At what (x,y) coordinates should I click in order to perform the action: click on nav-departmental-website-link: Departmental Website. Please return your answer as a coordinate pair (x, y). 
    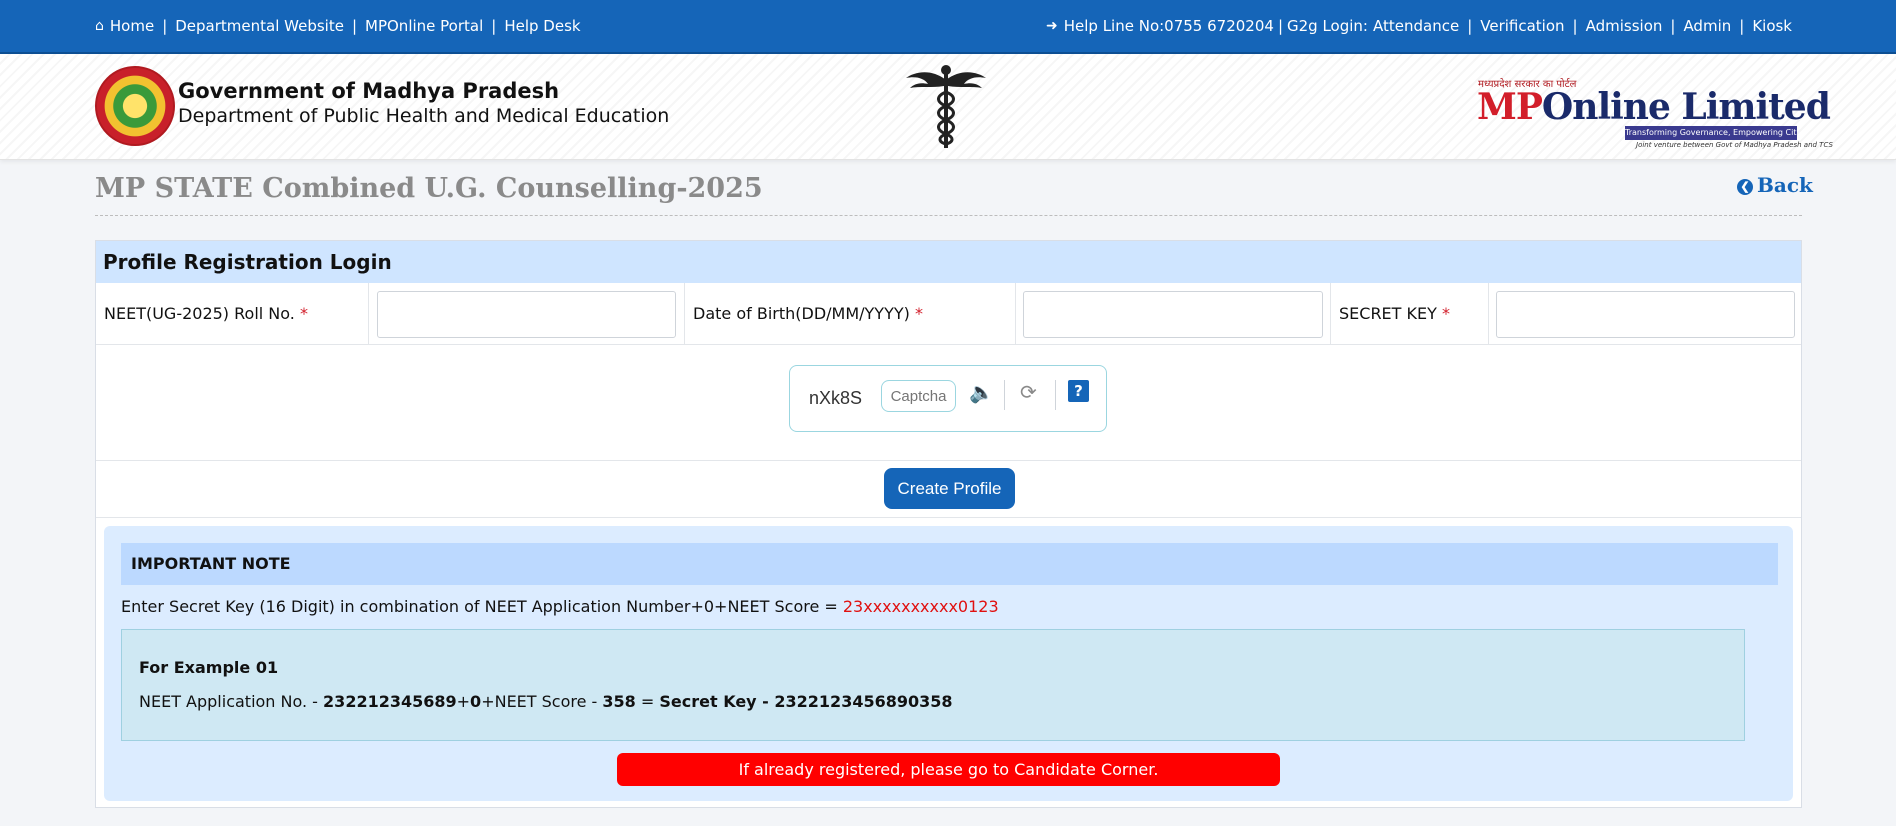
    Looking at the image, I should click on (259, 26).